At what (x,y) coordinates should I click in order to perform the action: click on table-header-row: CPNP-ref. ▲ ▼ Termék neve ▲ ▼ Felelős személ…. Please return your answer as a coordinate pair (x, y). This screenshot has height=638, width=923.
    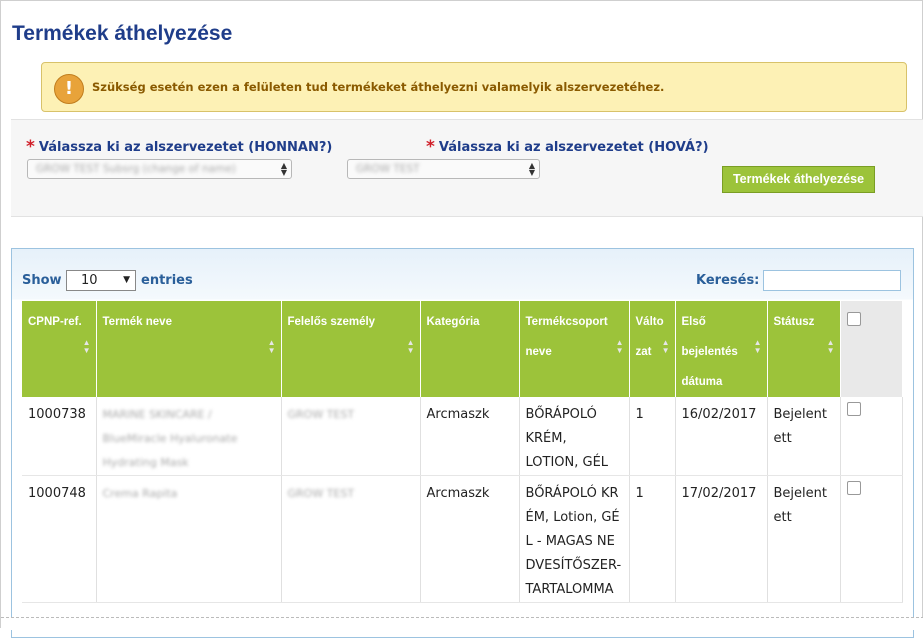
    Looking at the image, I should click on (462, 349).